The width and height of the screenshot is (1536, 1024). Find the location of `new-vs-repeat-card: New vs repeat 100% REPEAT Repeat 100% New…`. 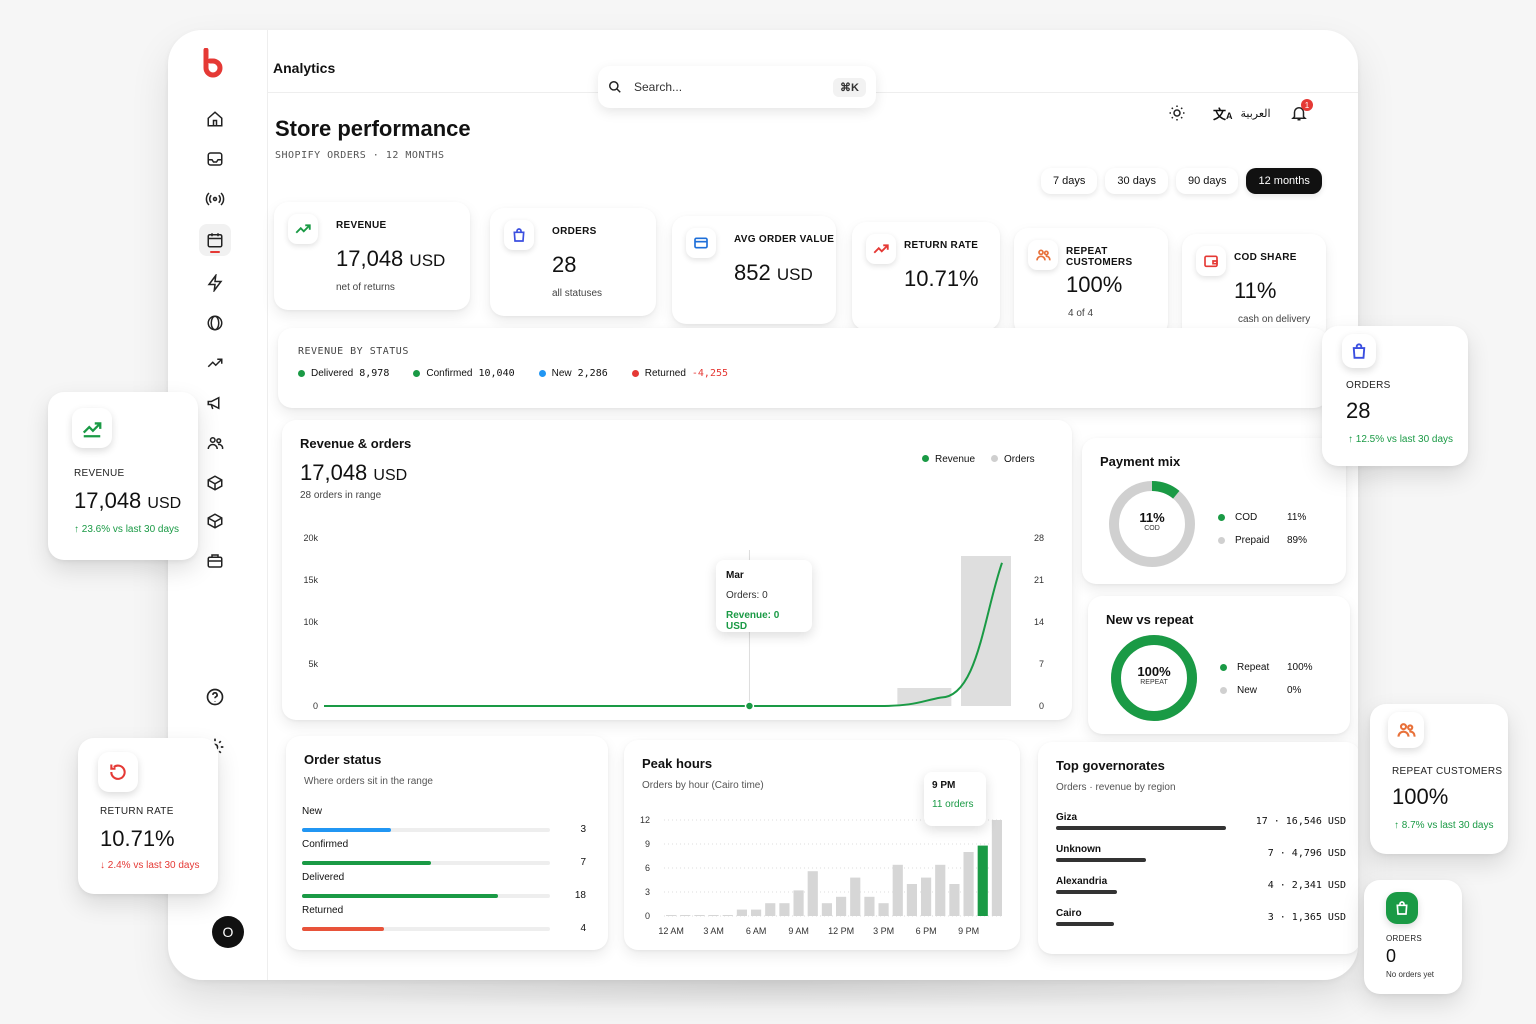

new-vs-repeat-card: New vs repeat 100% REPEAT Repeat 100% New… is located at coordinates (1219, 665).